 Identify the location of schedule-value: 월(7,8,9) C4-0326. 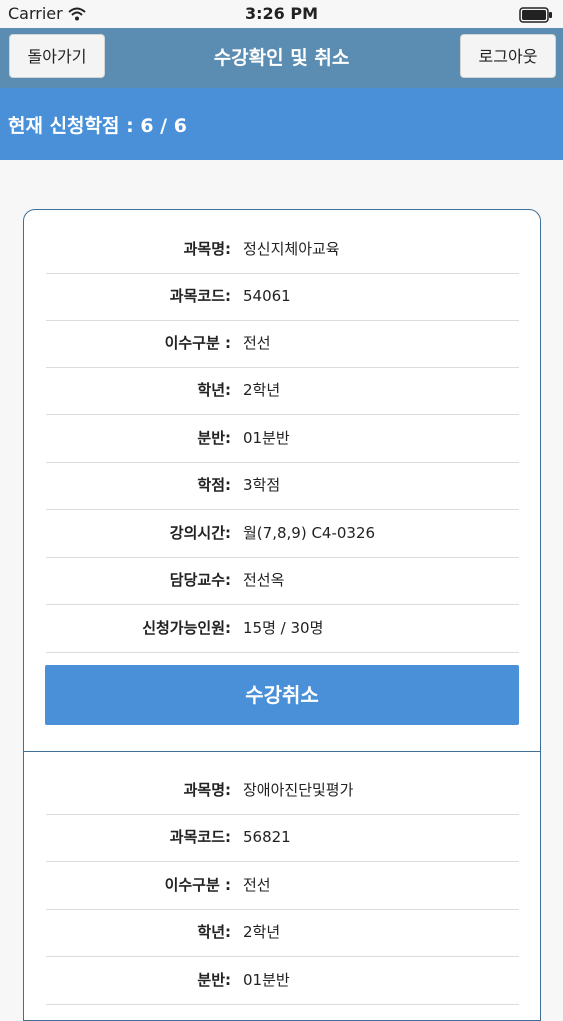
(309, 533).